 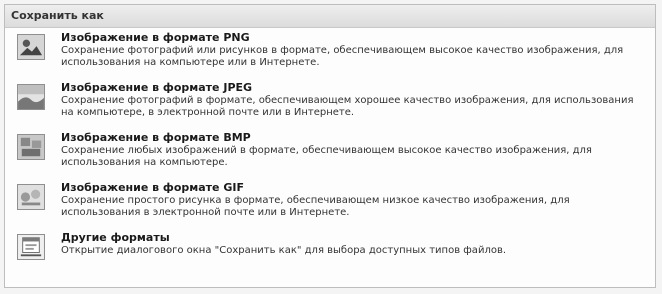 I want to click on bmp-image-icon, so click(x=31, y=147).